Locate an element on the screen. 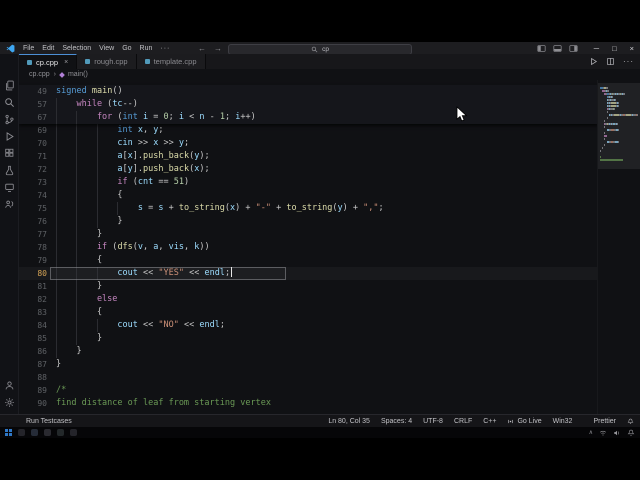 The width and height of the screenshot is (640, 480). breadcrumb-file: cp.cpp is located at coordinates (39, 74).